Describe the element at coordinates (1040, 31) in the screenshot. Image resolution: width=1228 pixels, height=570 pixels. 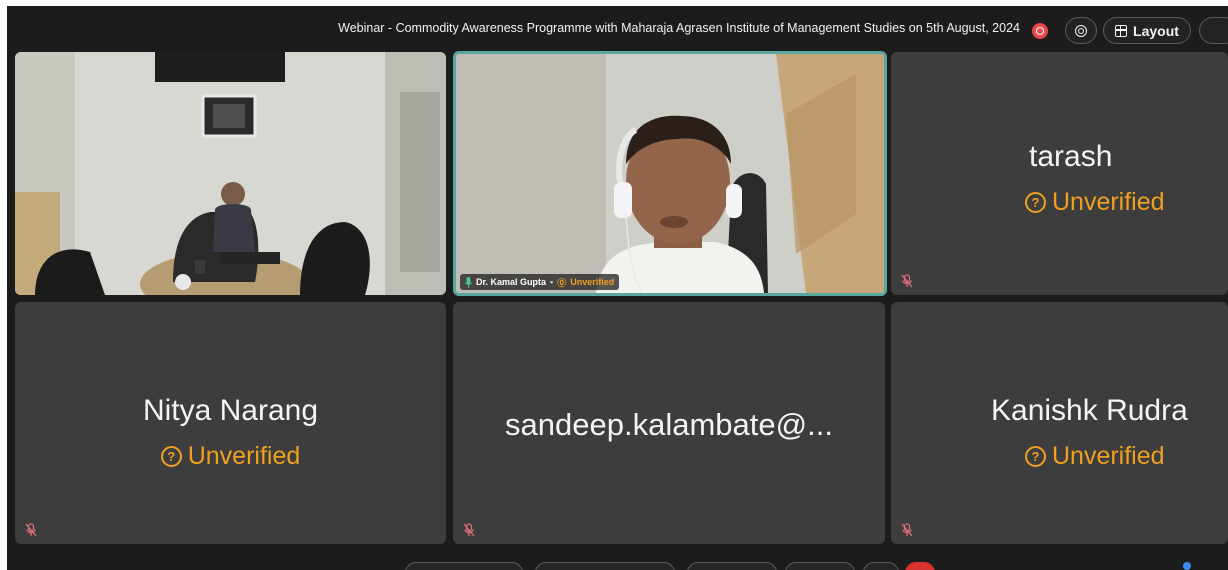
I see `record-icon` at that location.